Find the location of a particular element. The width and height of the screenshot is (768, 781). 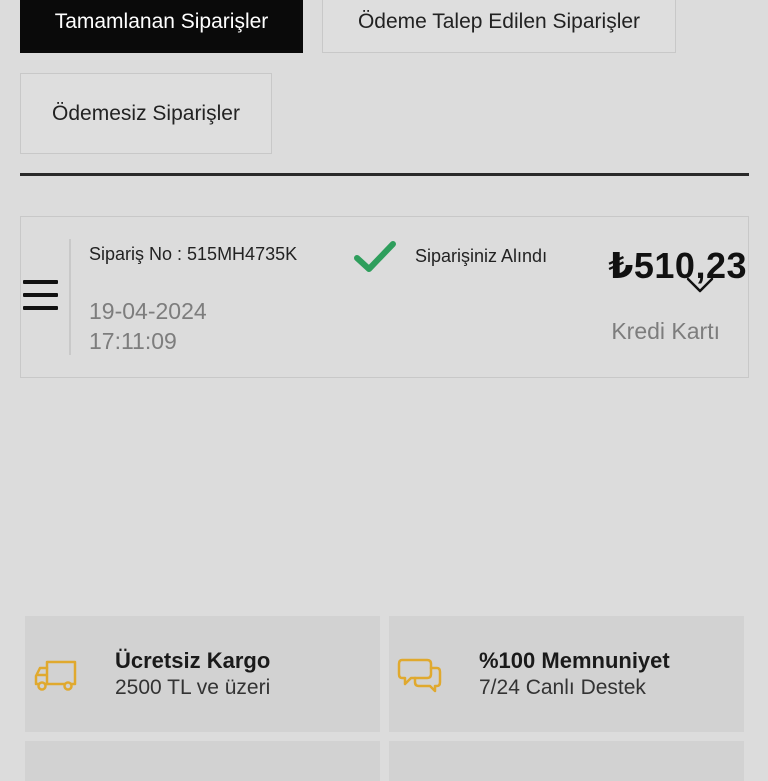

tab-unpaid-orders-label: Ödemesiz Siparişler is located at coordinates (146, 113).